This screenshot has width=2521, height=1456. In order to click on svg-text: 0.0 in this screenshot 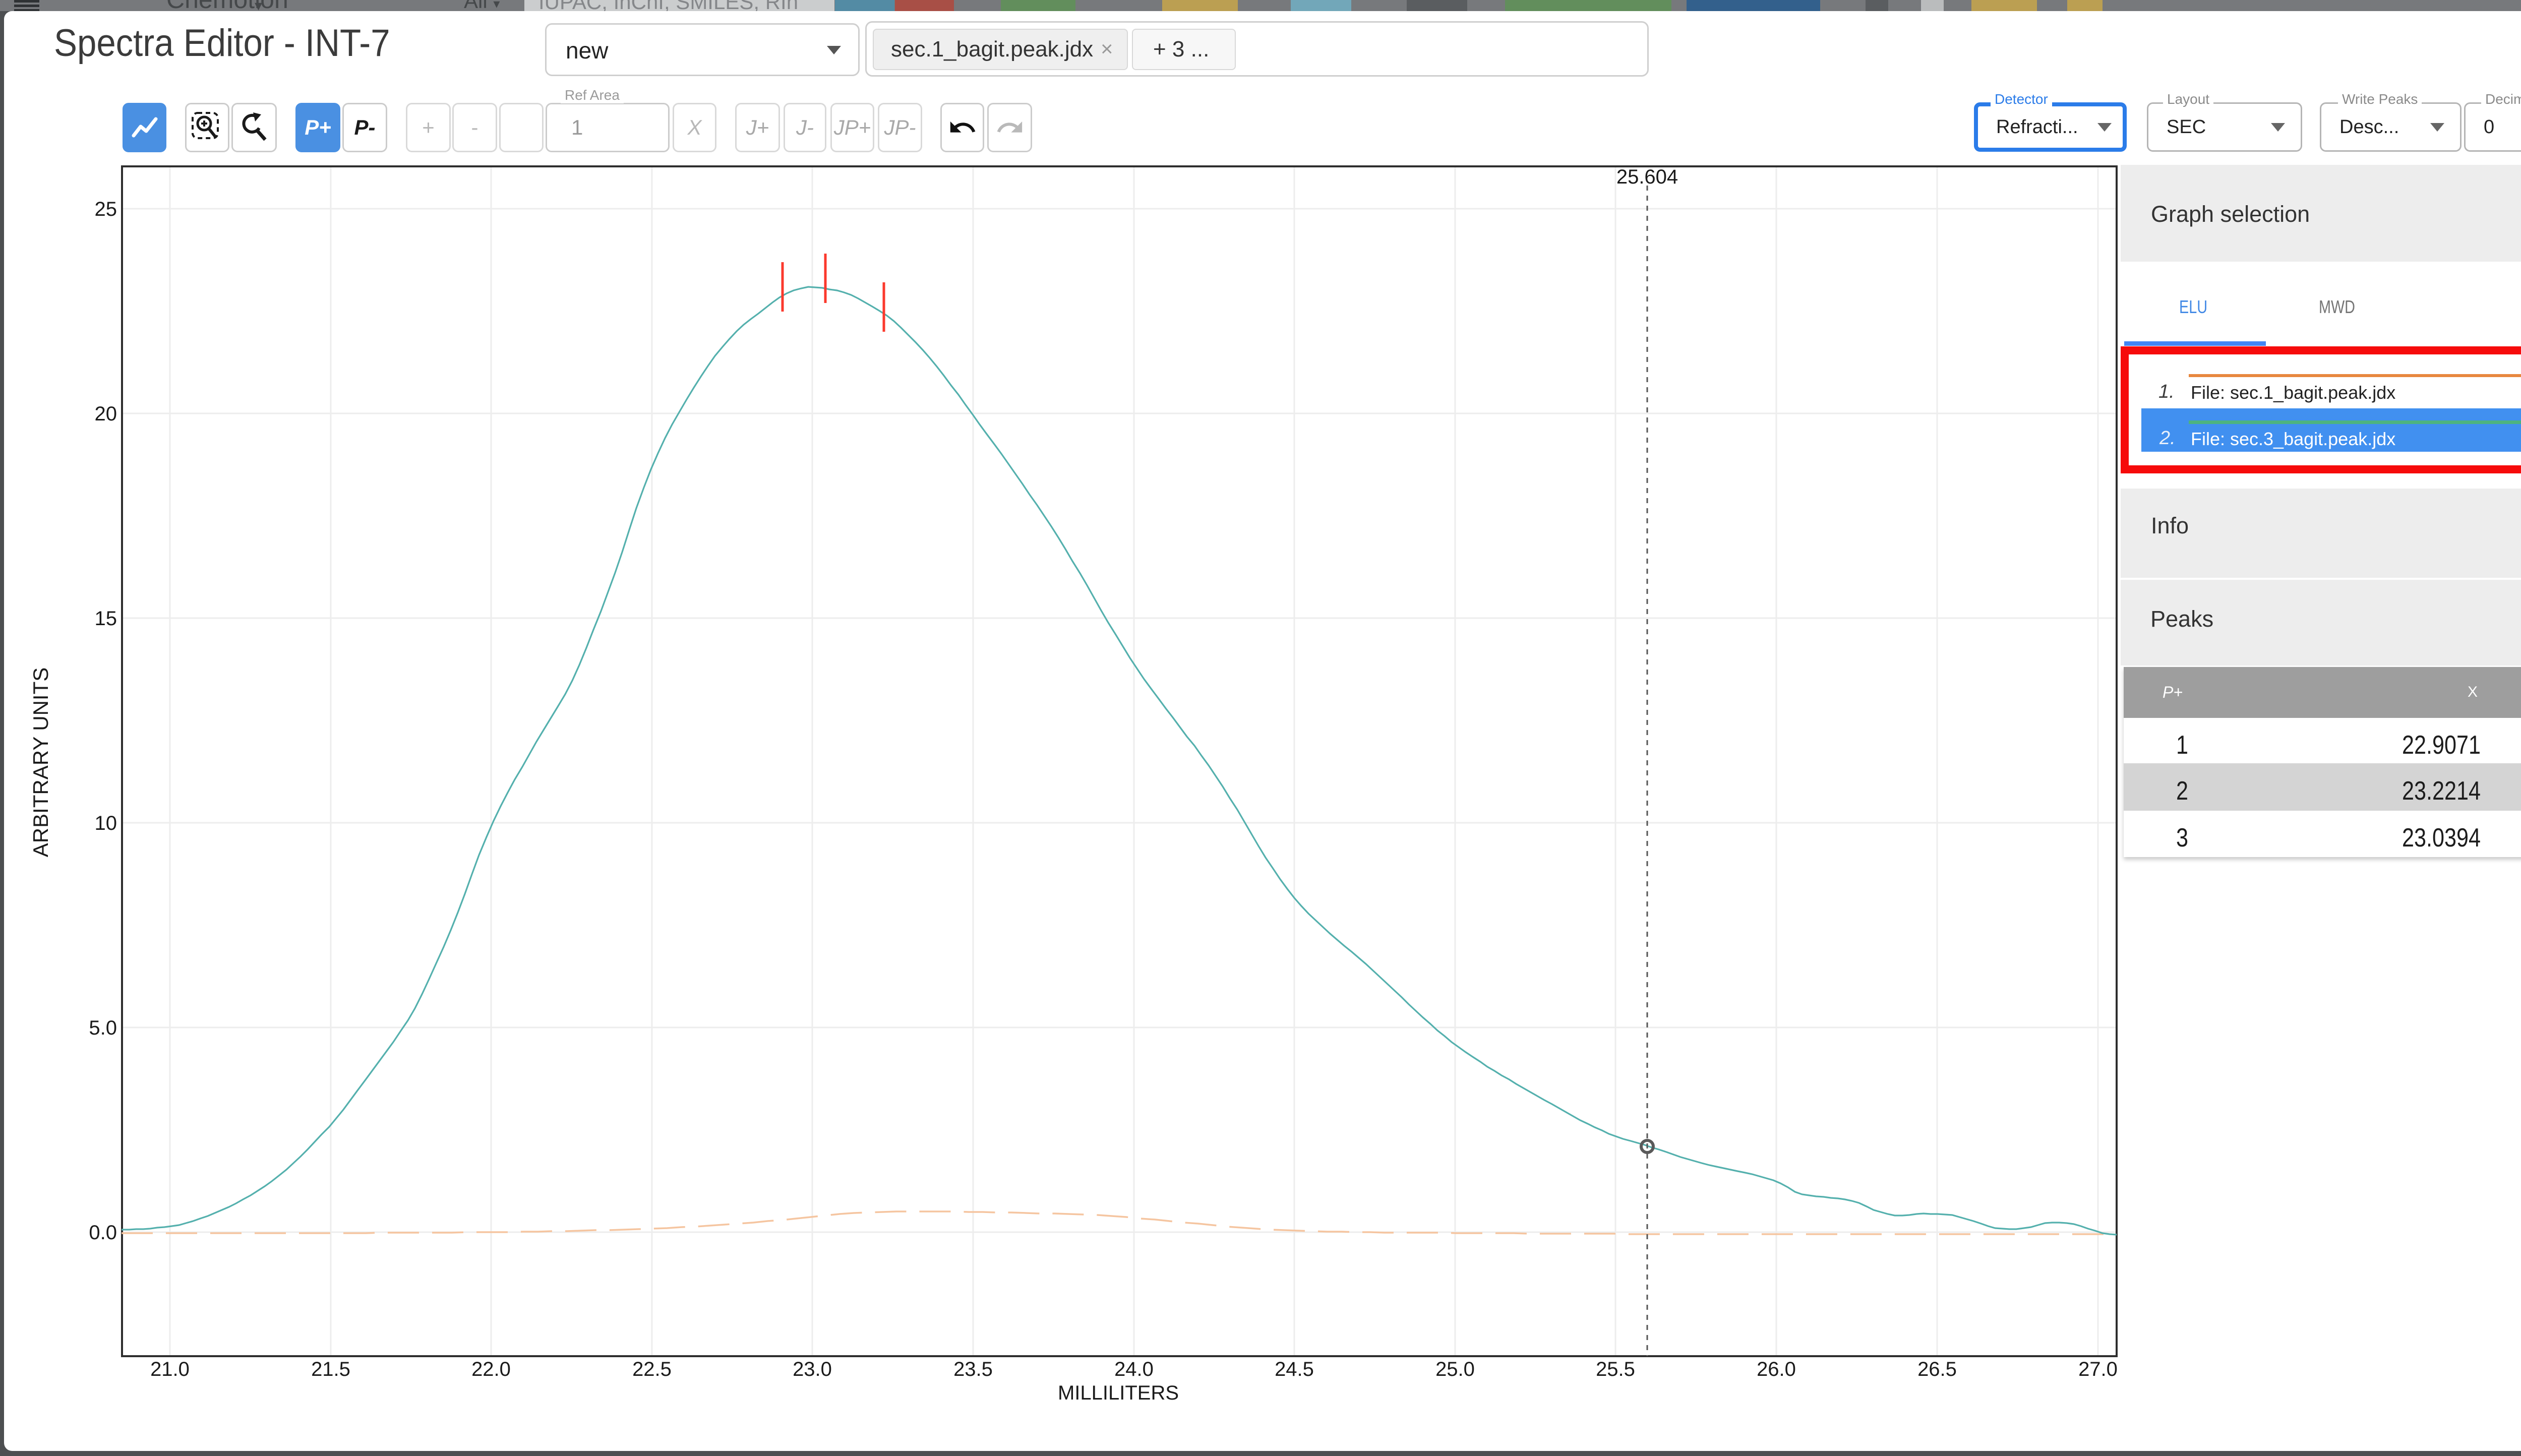, I will do `click(103, 1233)`.